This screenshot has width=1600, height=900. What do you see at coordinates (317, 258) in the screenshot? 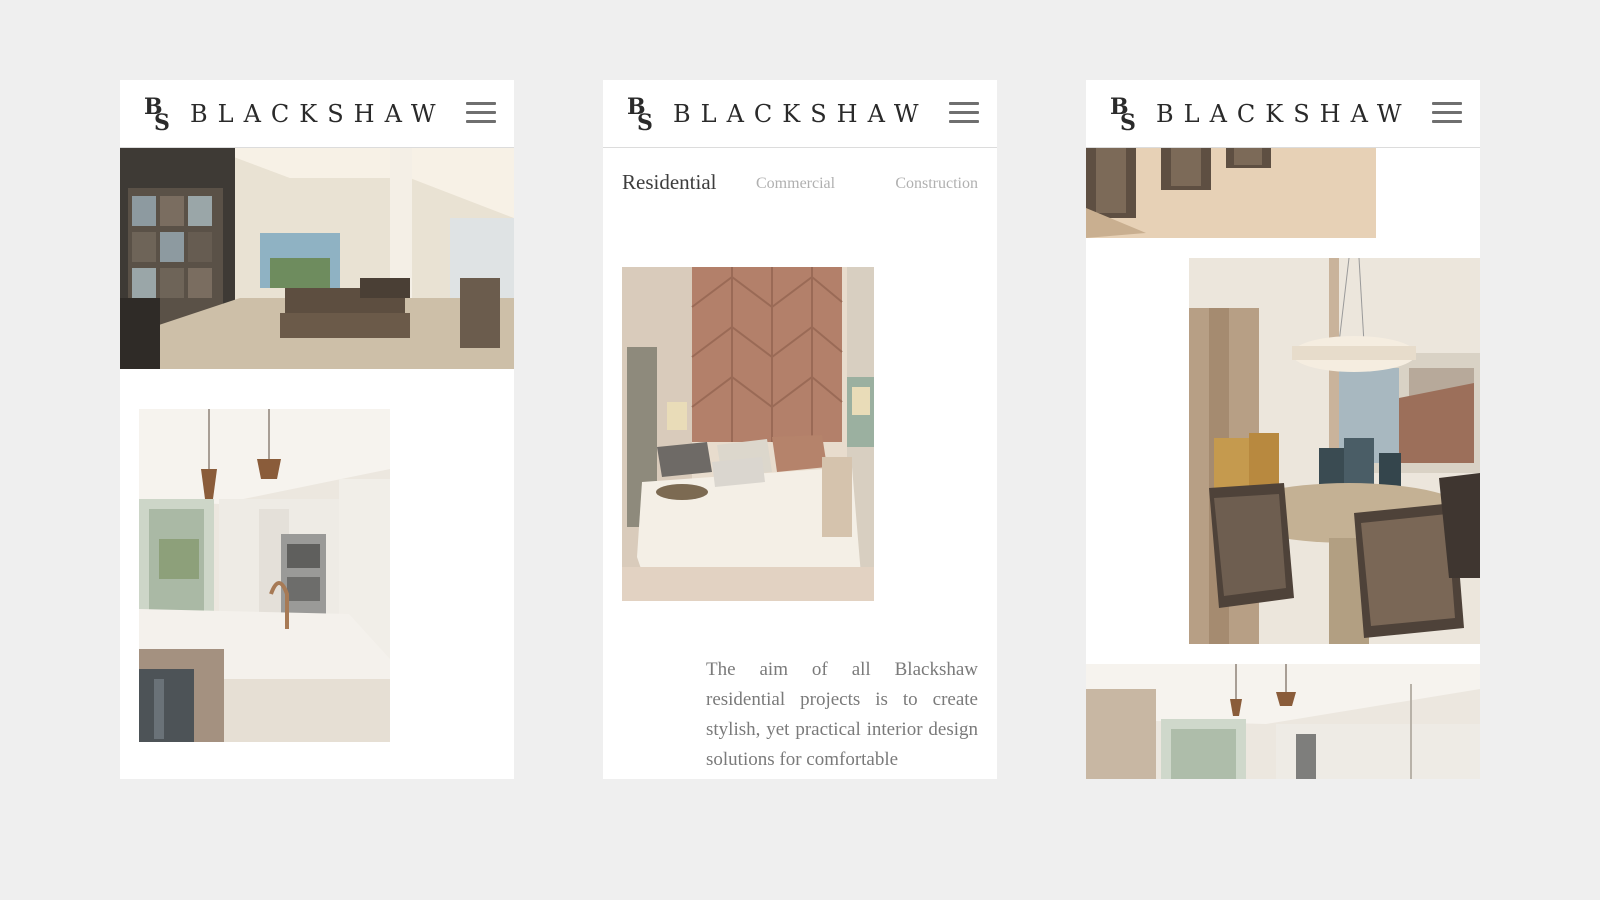
I see `living-room-photo` at bounding box center [317, 258].